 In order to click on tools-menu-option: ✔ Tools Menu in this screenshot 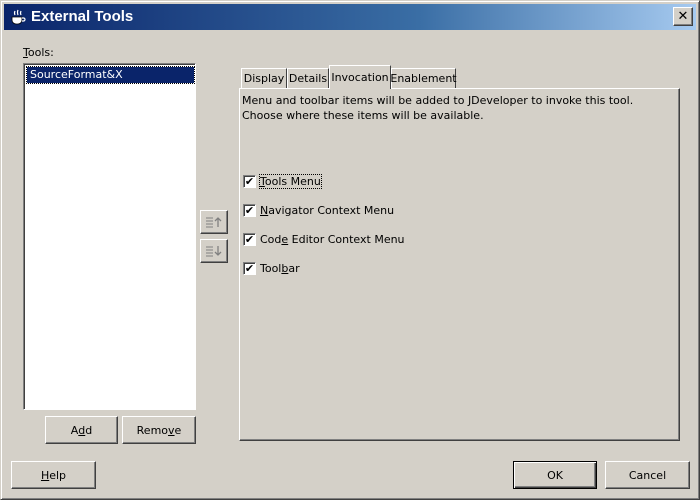, I will do `click(282, 181)`.